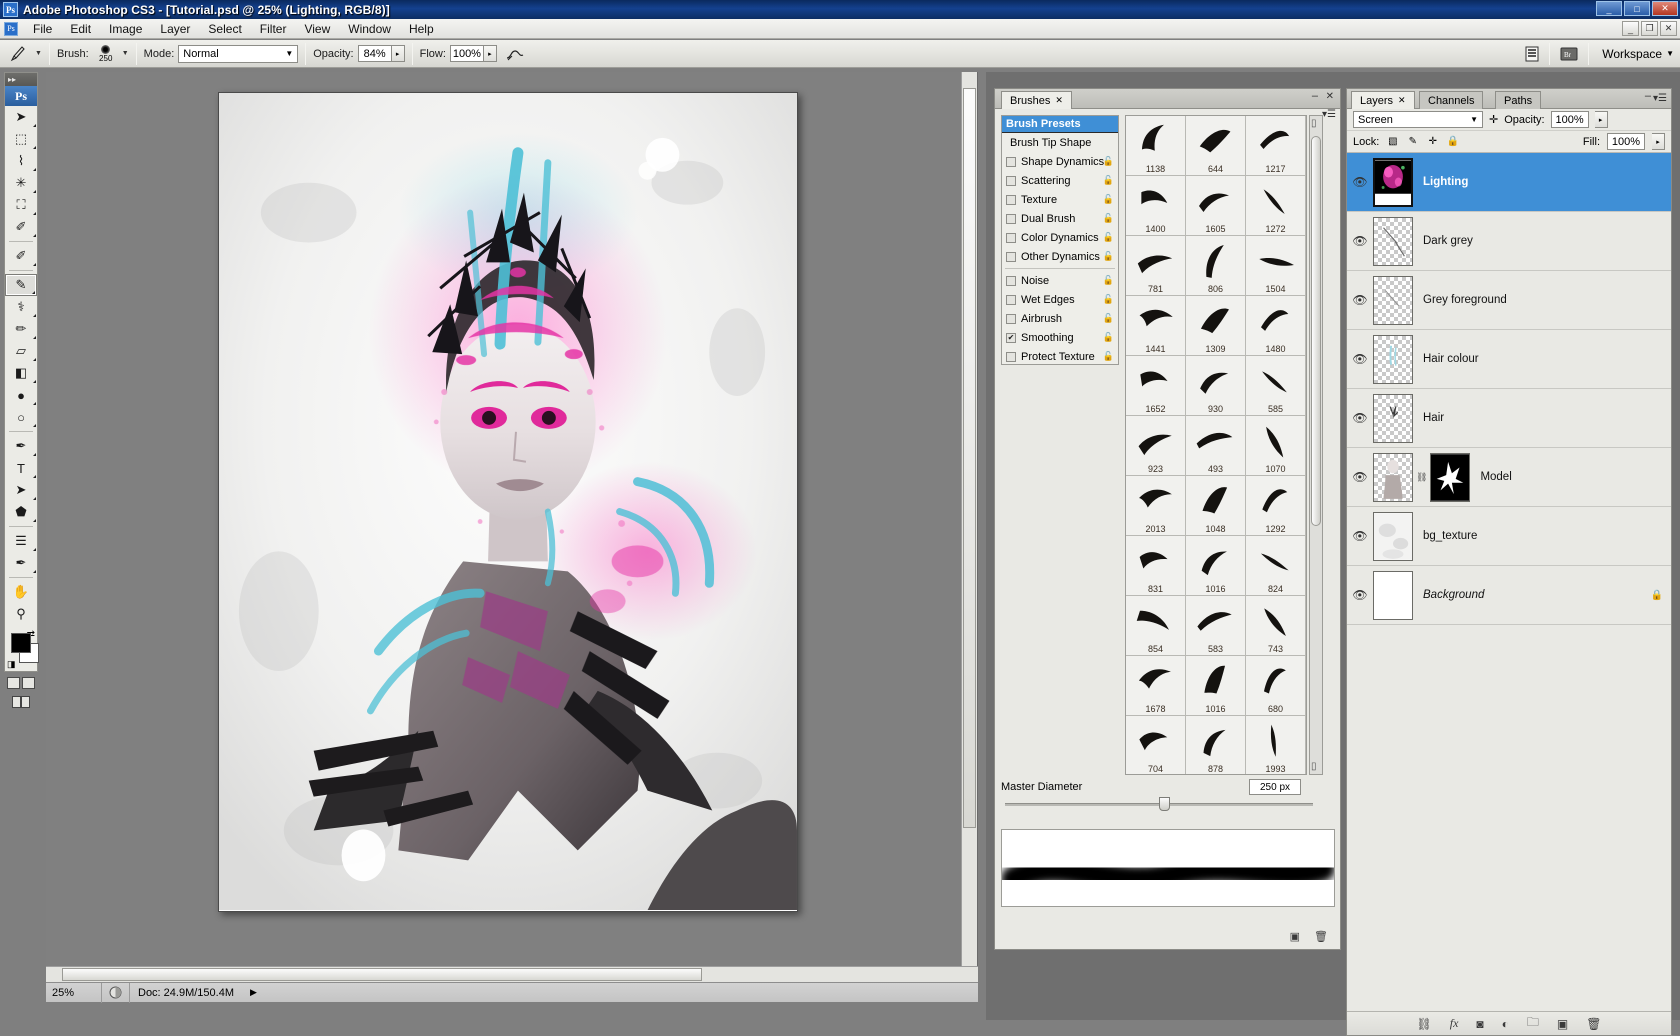 The width and height of the screenshot is (1680, 1036). Describe the element at coordinates (1216, 745) in the screenshot. I see `brush-preset-878: 878` at that location.